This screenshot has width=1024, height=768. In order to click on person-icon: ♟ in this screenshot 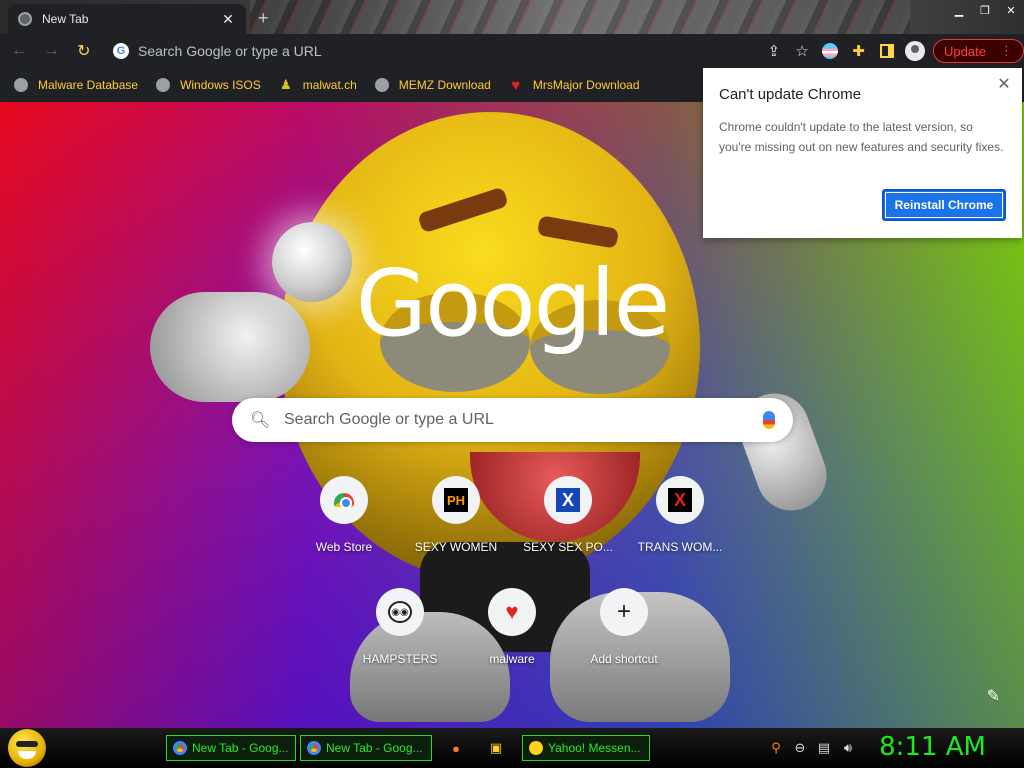, I will do `click(285, 84)`.